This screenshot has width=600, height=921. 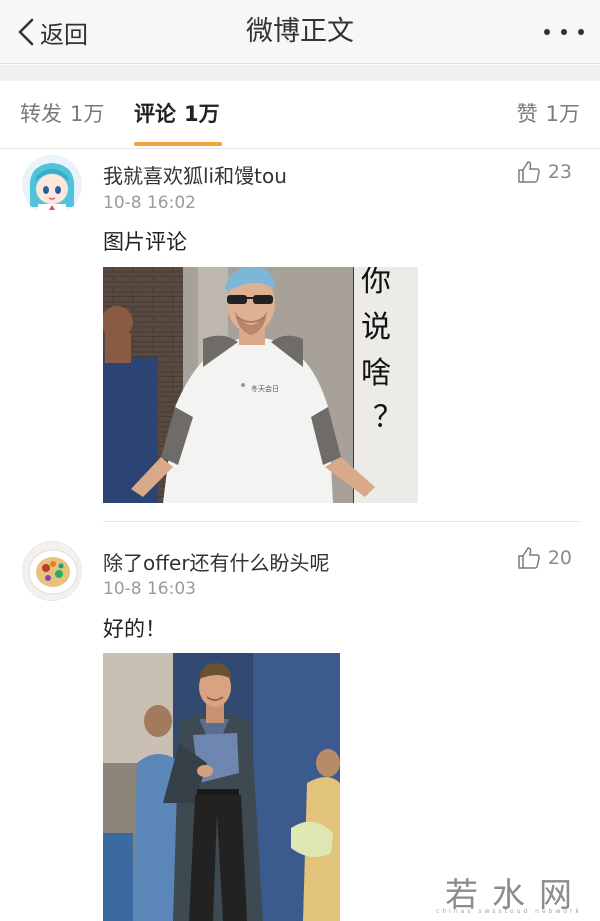 I want to click on comment-text: 好的！, so click(x=134, y=629).